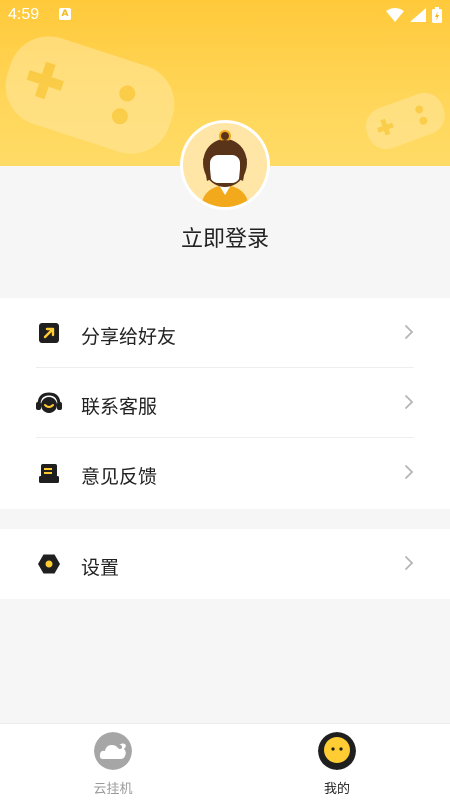 The width and height of the screenshot is (450, 800). I want to click on battery-icon, so click(437, 15).